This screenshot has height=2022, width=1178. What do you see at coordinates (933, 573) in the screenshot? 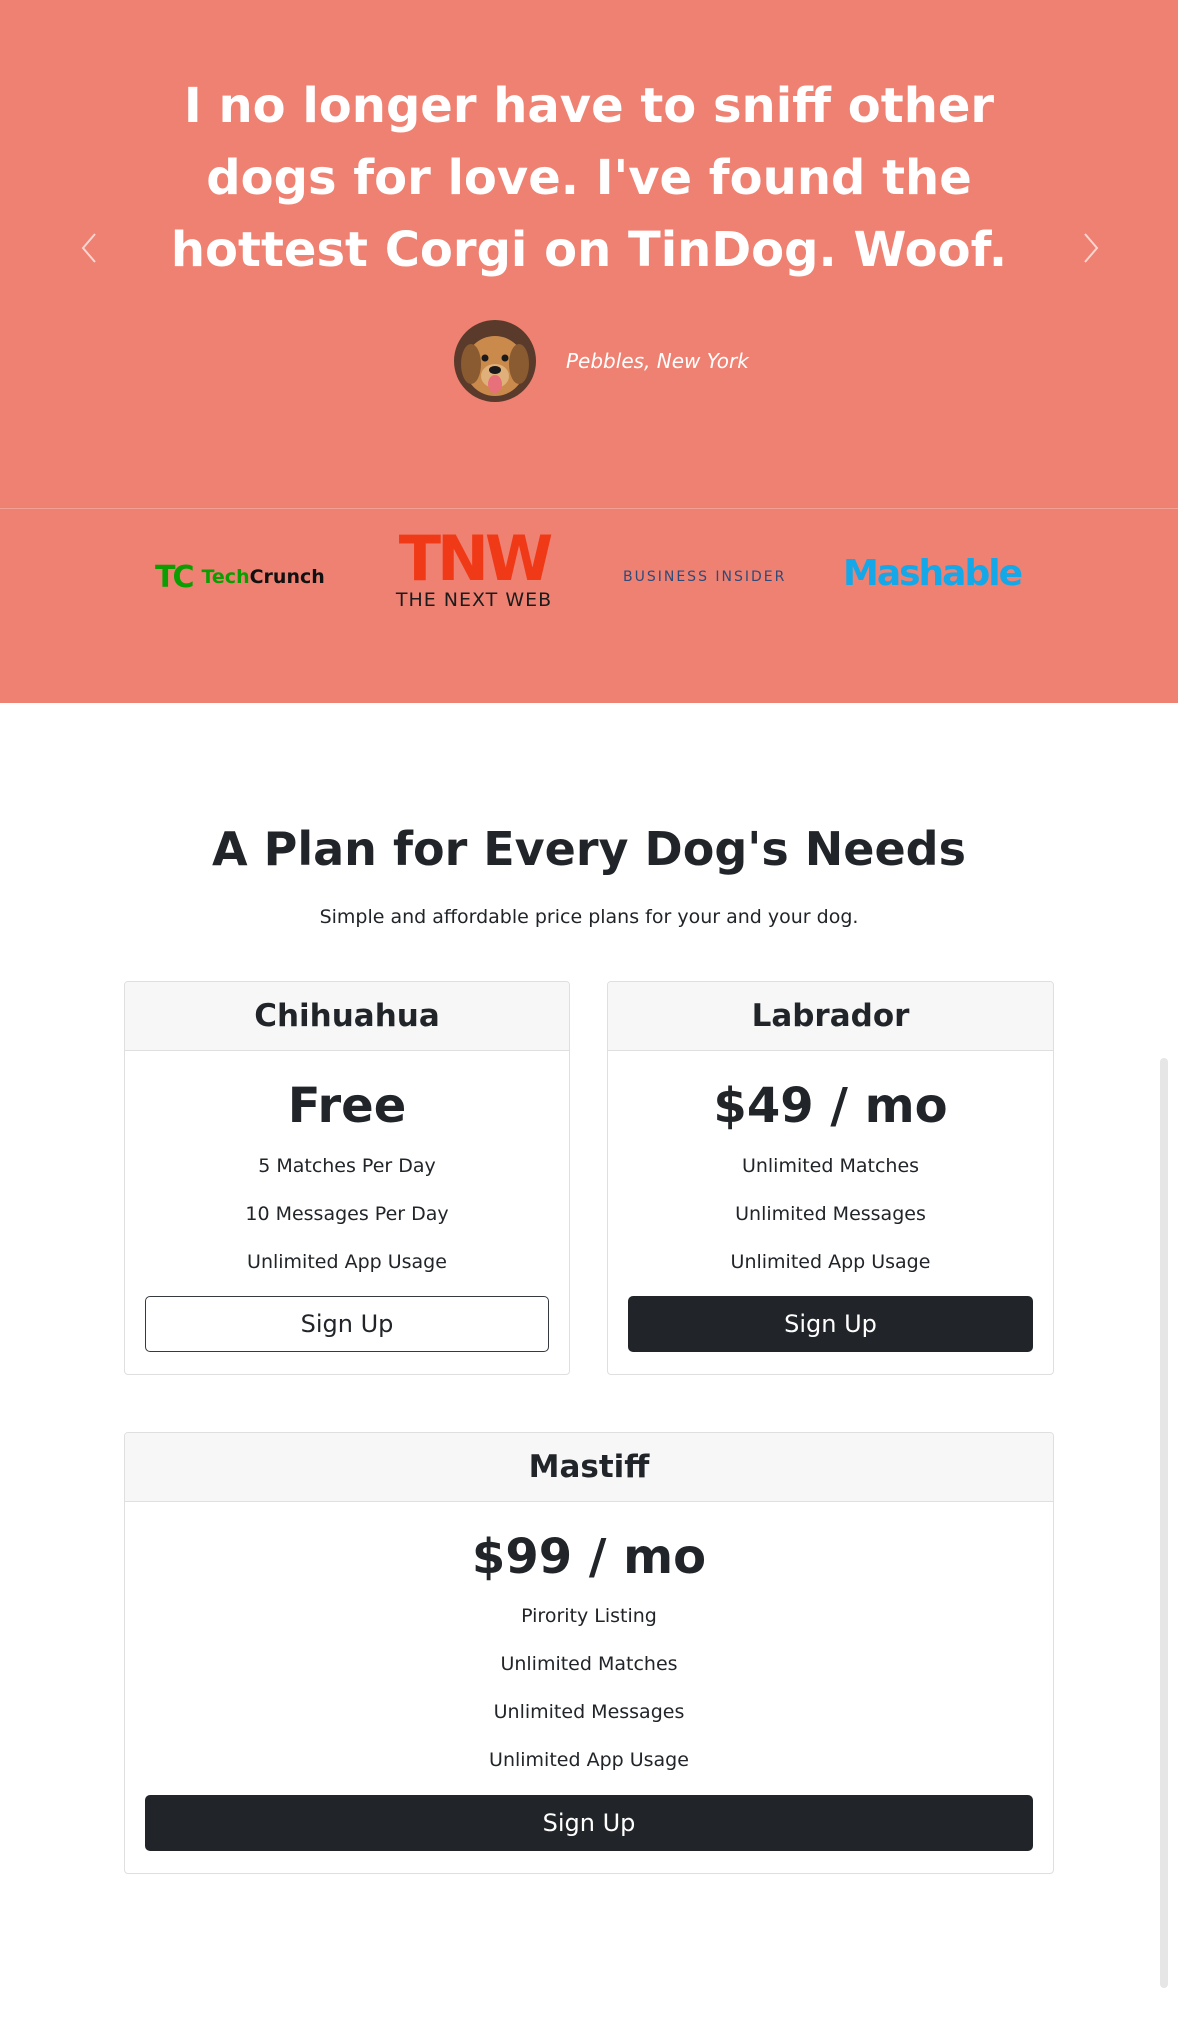
I see `mashable-logo: Mashable` at bounding box center [933, 573].